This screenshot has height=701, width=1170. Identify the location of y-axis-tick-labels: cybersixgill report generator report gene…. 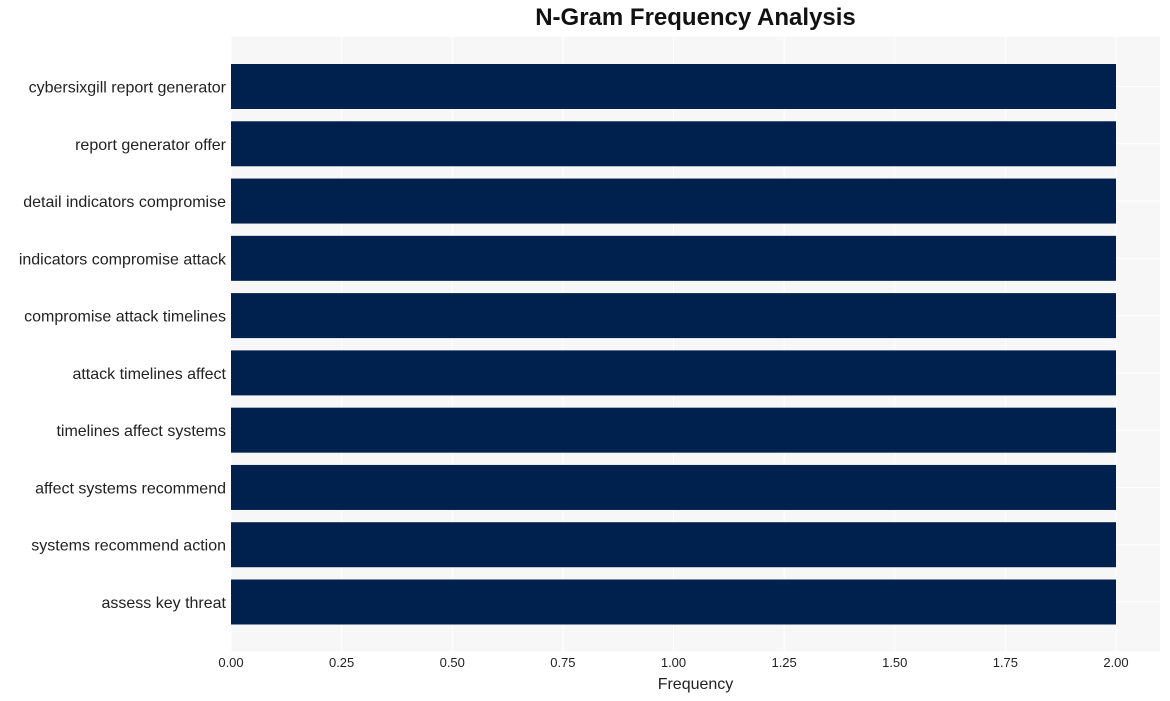
(123, 346).